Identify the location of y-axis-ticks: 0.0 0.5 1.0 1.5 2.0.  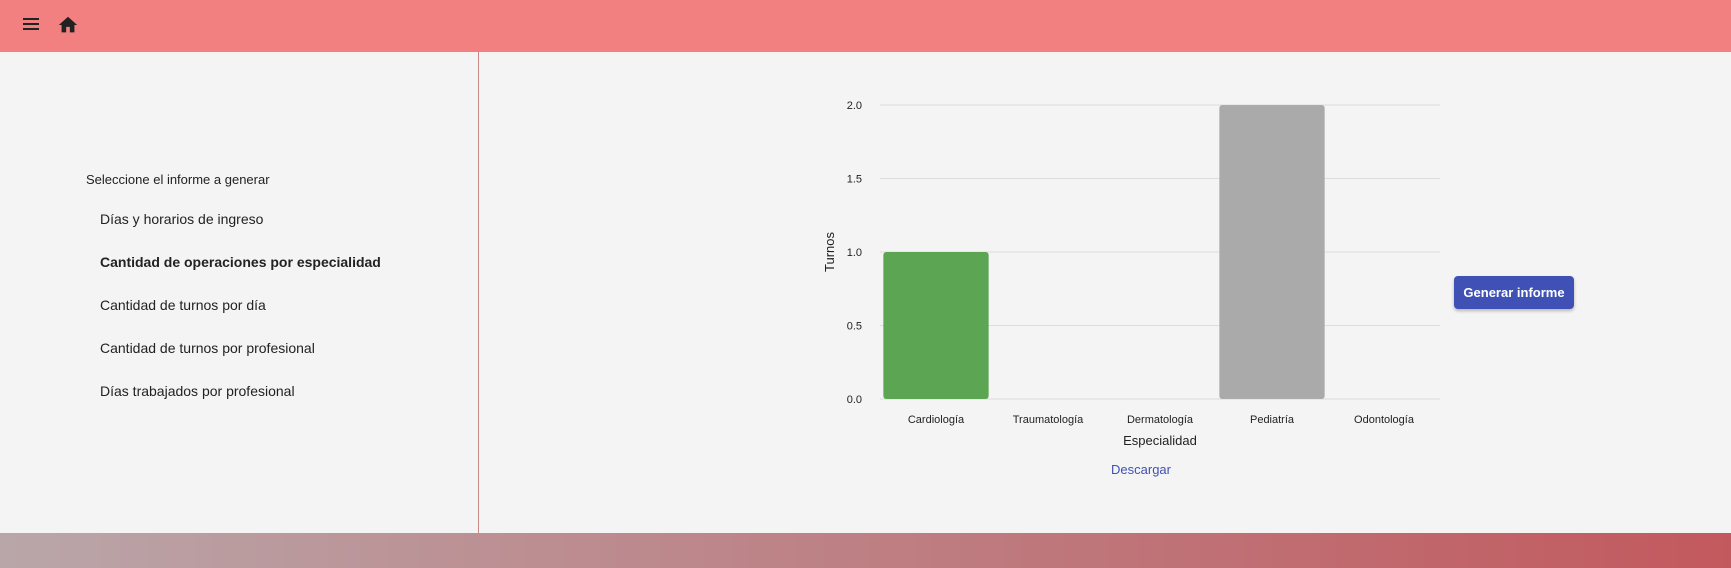
(854, 253).